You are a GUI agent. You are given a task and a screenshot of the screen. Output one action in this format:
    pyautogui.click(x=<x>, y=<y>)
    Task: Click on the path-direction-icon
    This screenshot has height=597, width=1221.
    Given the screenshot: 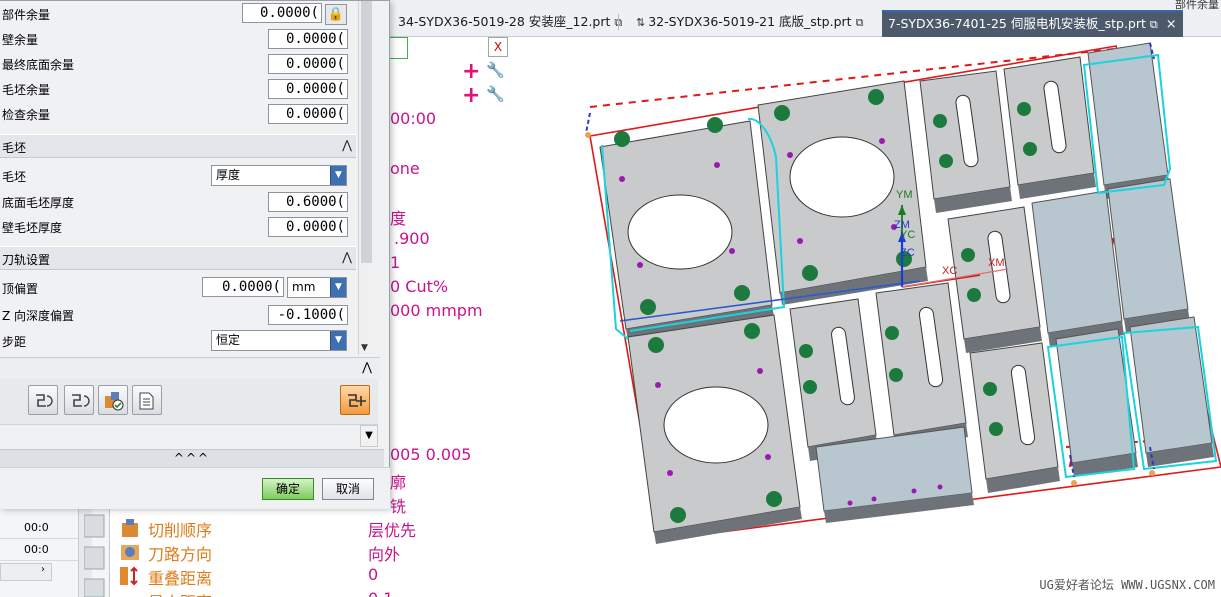 What is the action you would take?
    pyautogui.click(x=130, y=552)
    